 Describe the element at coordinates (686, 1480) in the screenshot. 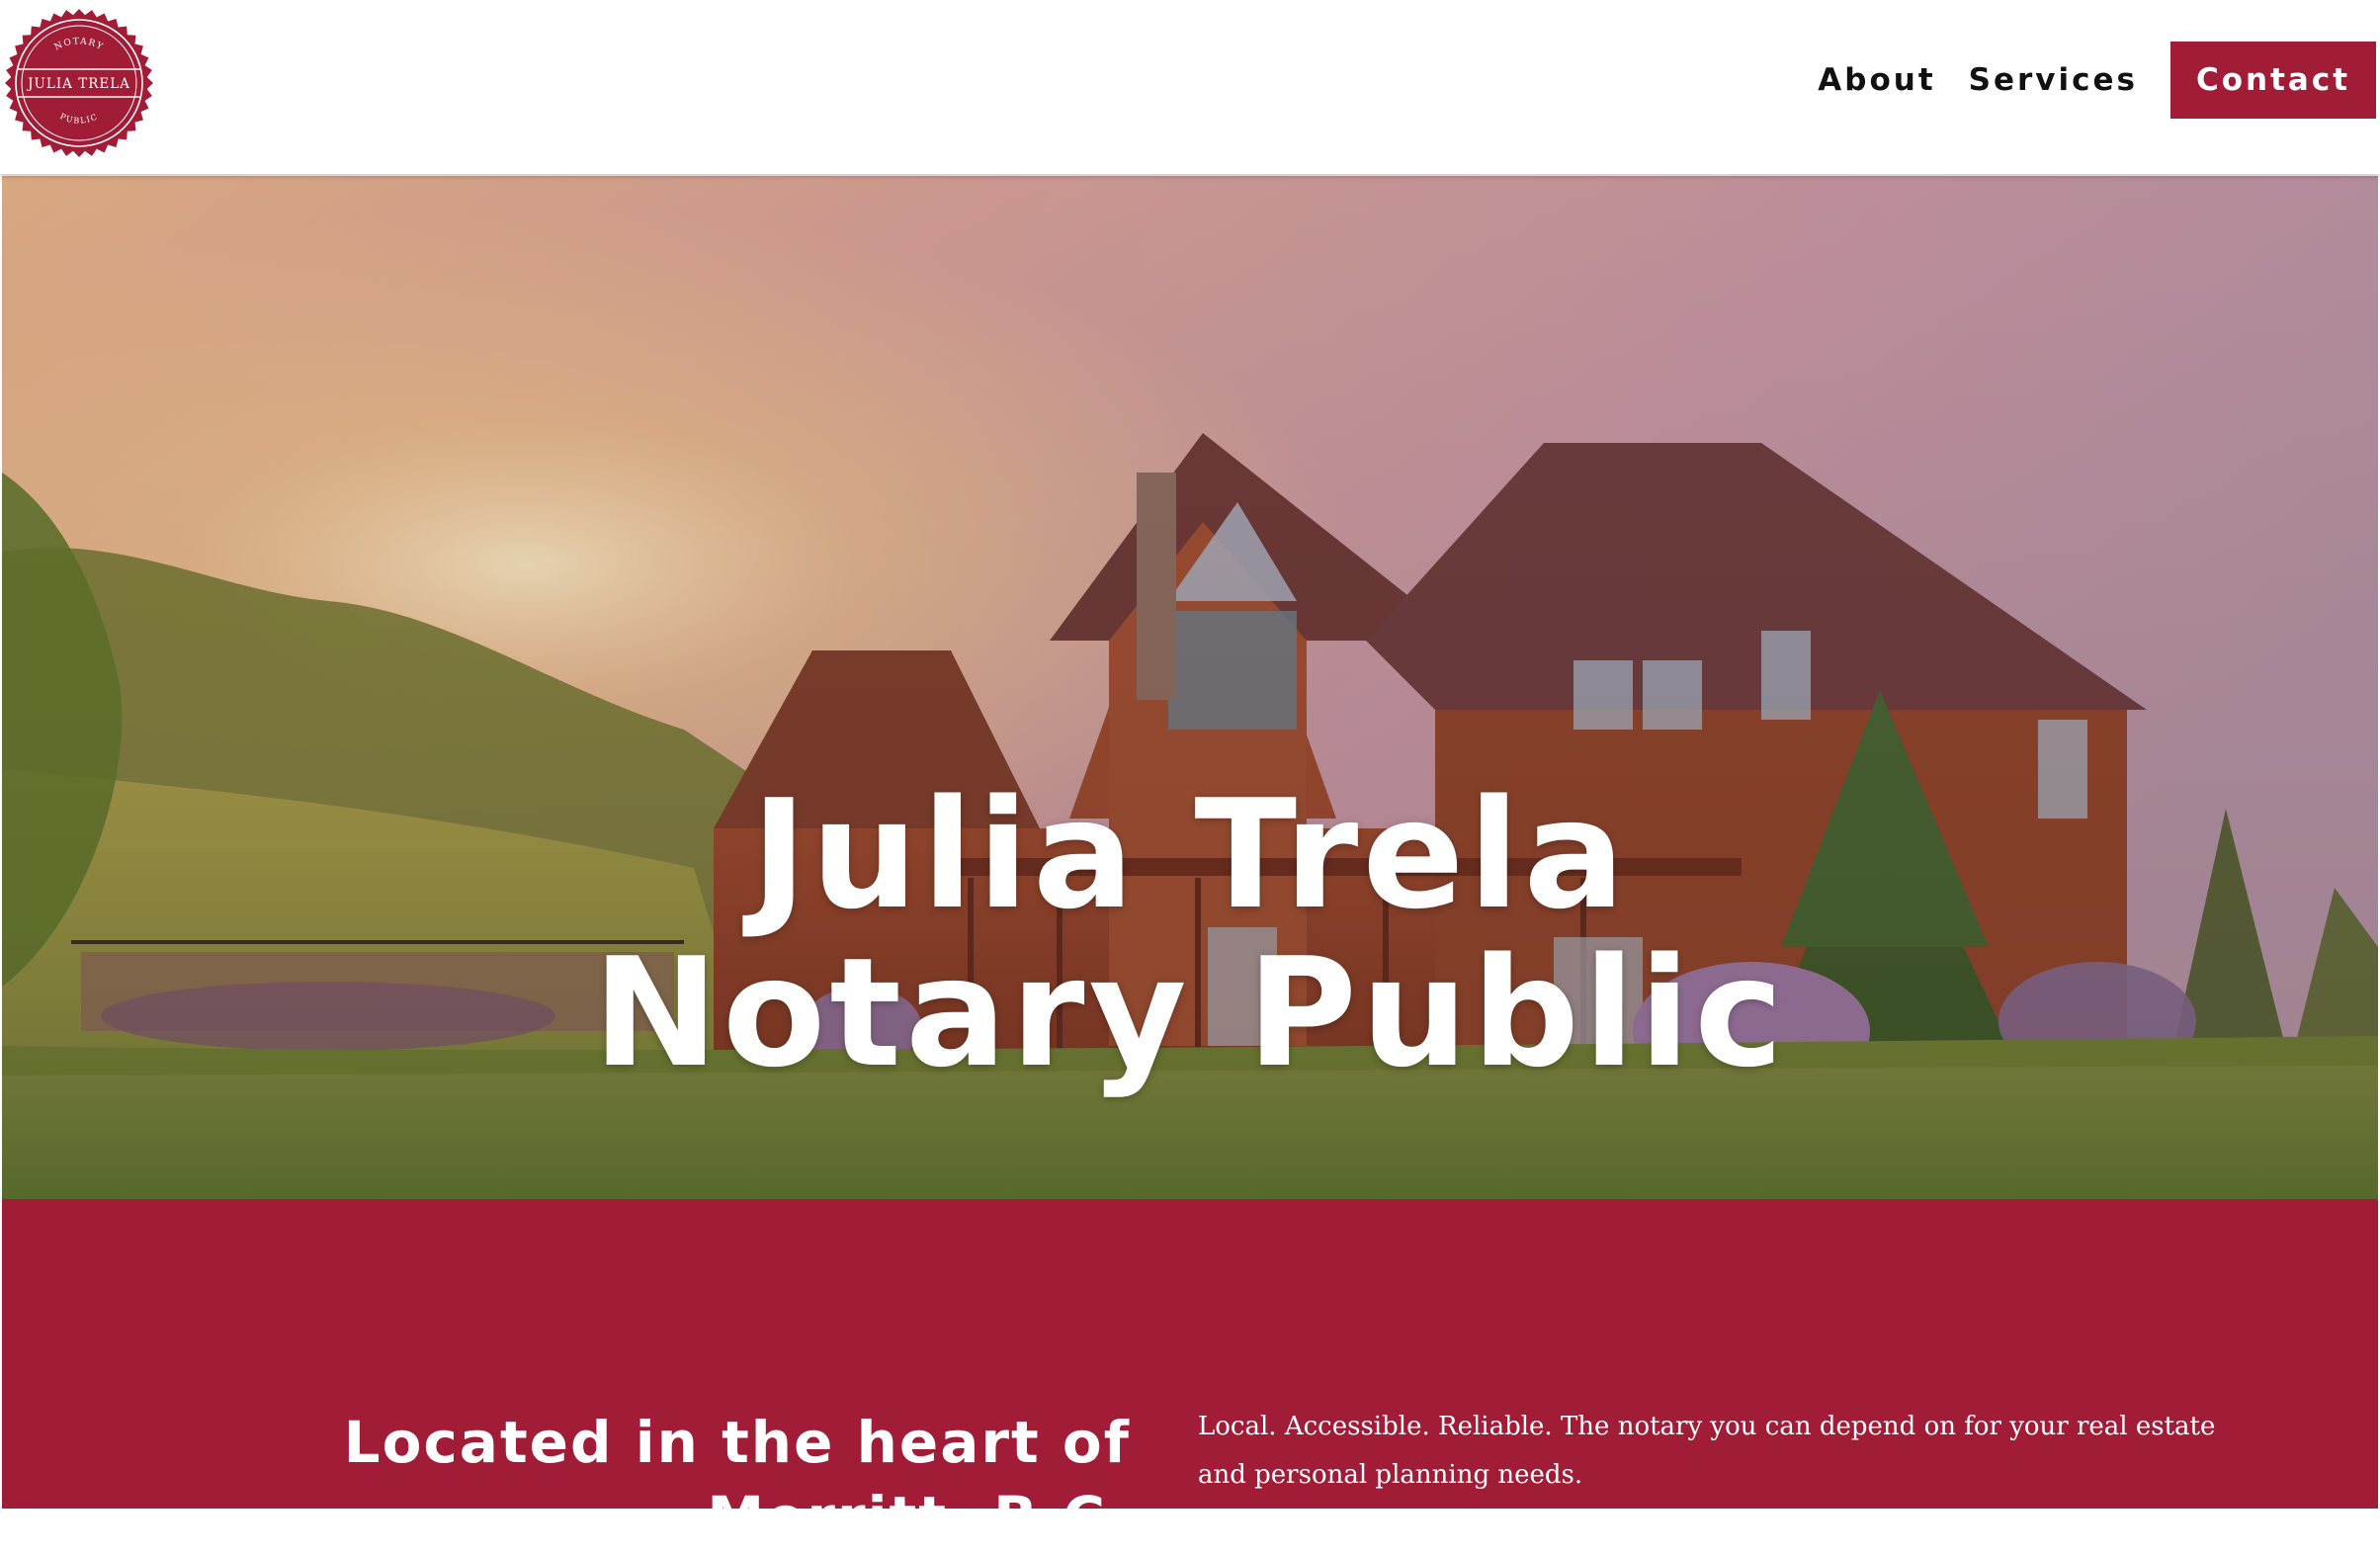

I see `intro-heading: Located in the heart of Merritt, B.C.` at that location.